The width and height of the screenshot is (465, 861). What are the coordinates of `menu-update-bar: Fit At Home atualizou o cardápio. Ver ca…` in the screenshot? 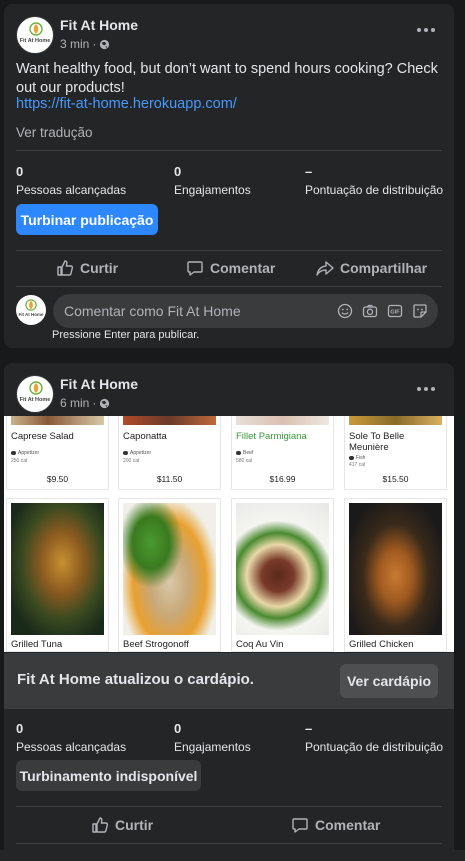 It's located at (229, 681).